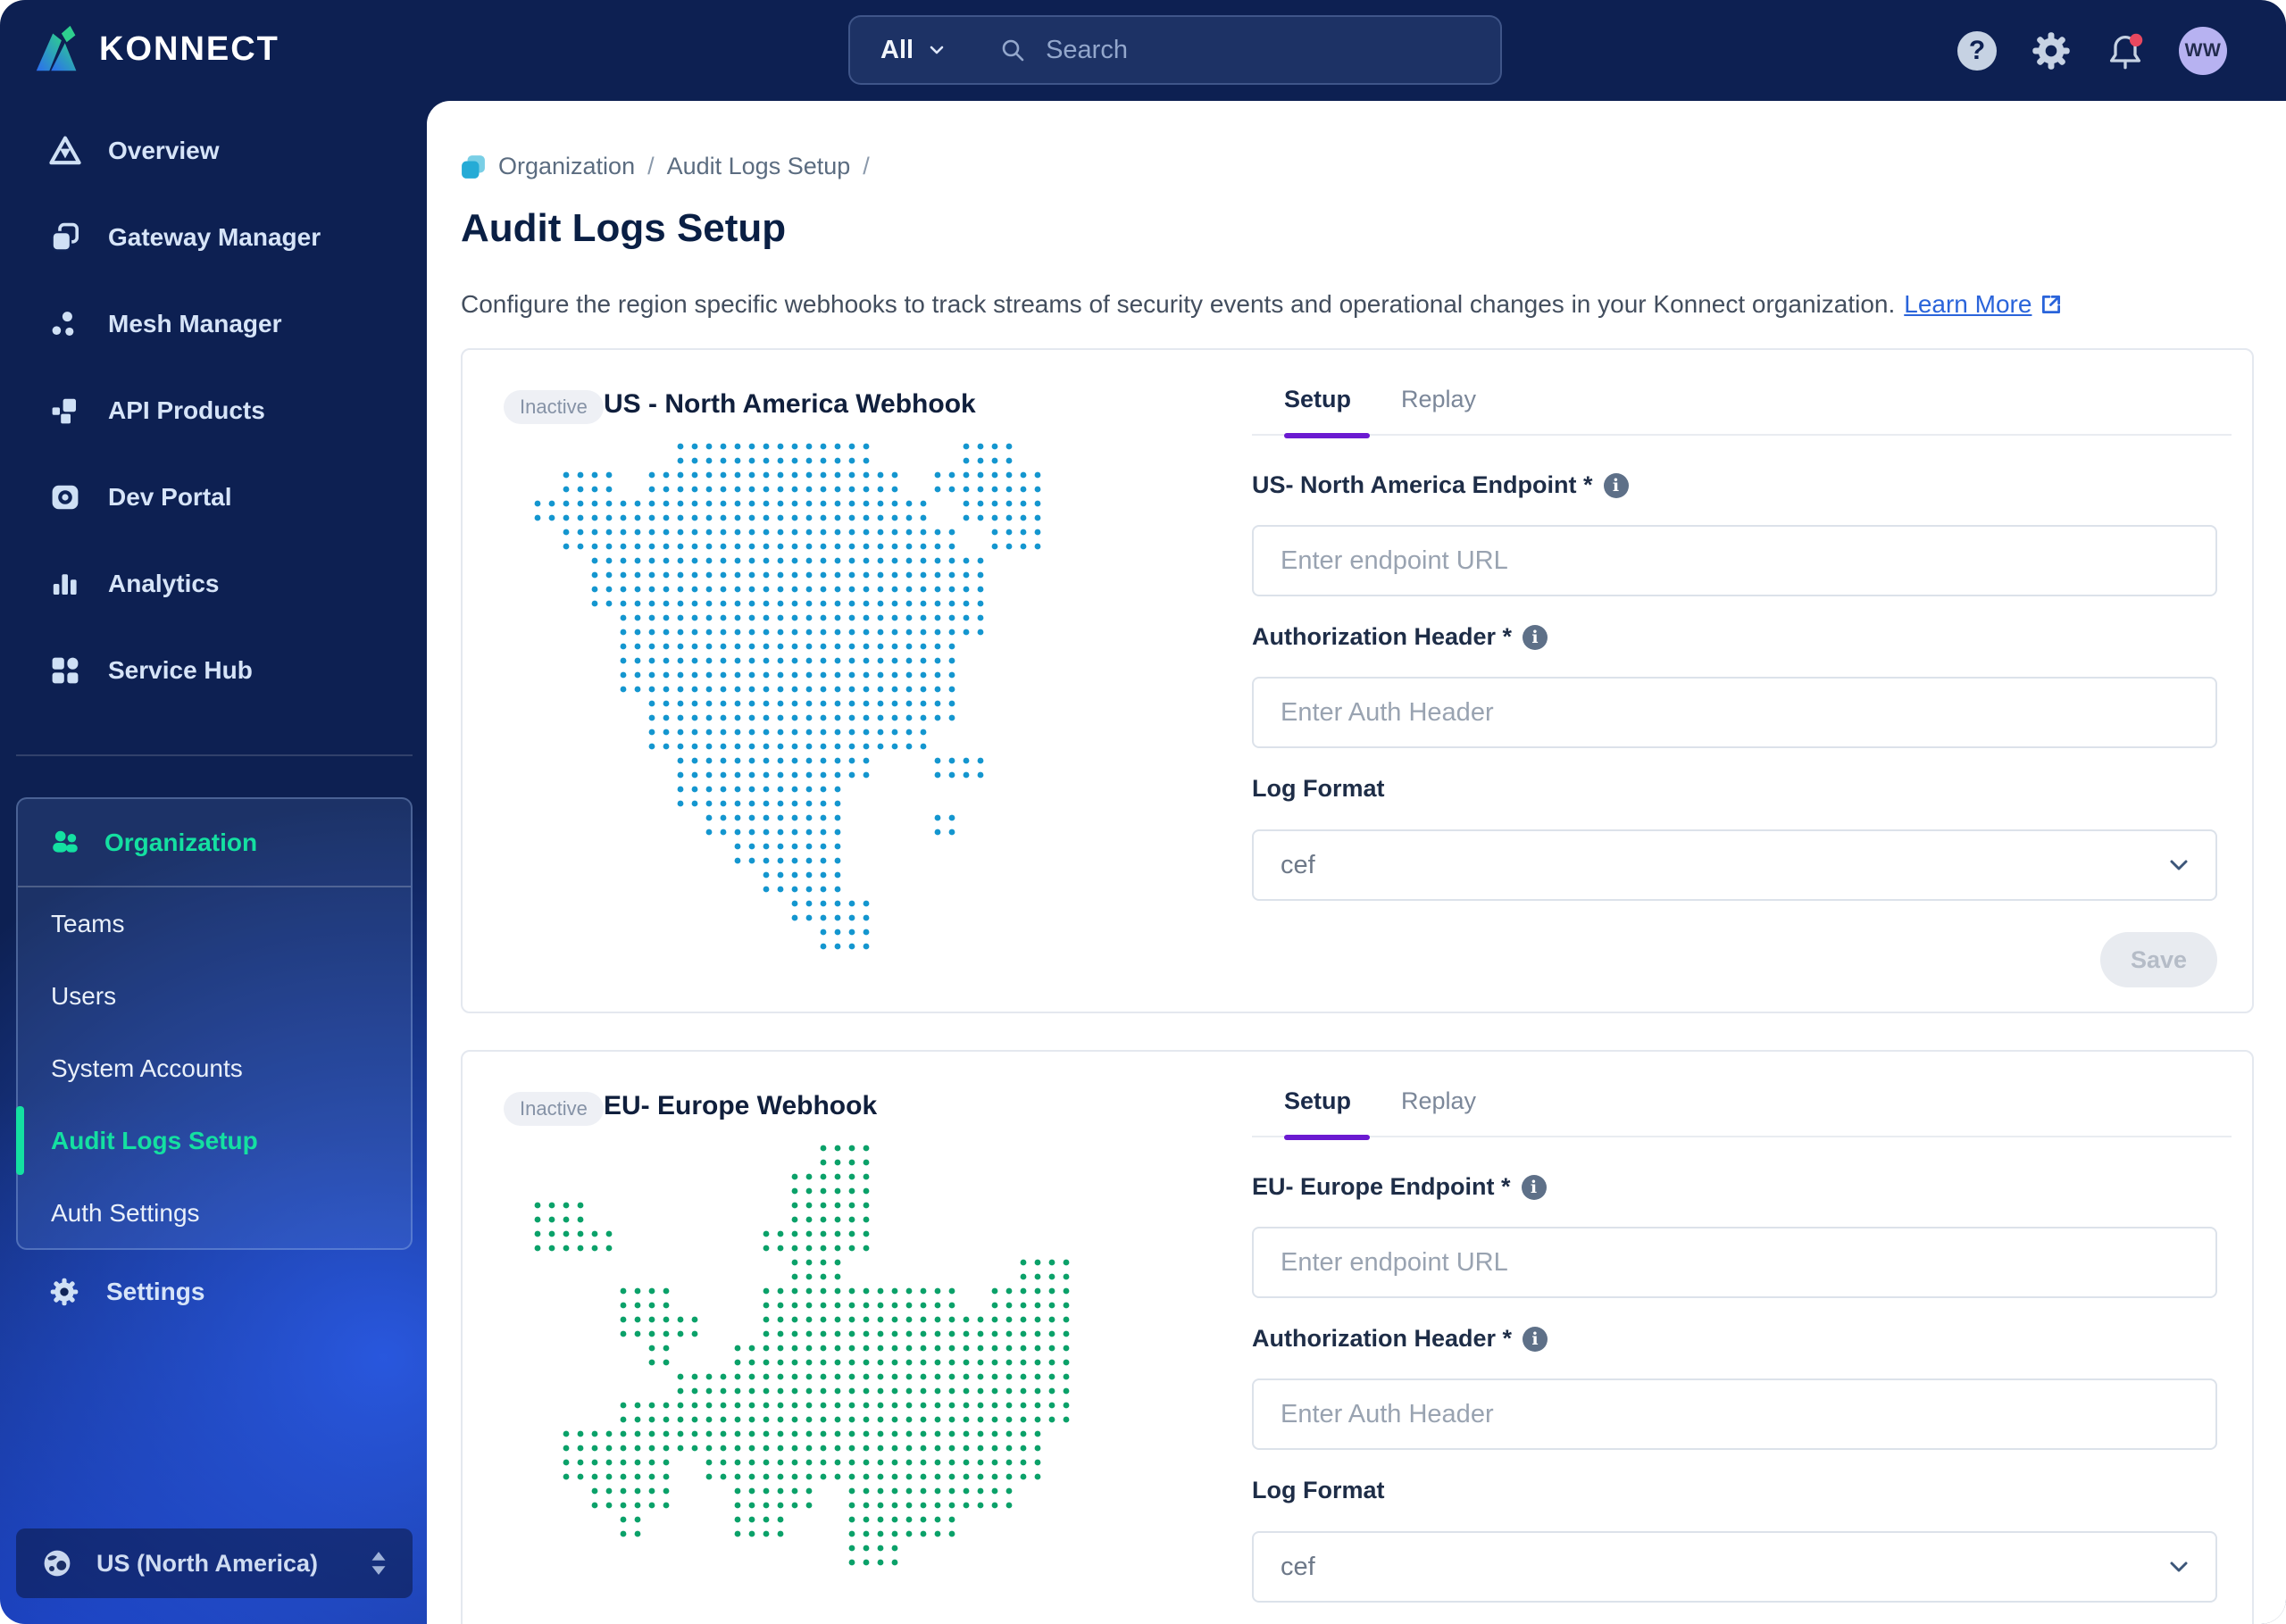  Describe the element at coordinates (474, 166) in the screenshot. I see `organization-breadcrumb-icon` at that location.